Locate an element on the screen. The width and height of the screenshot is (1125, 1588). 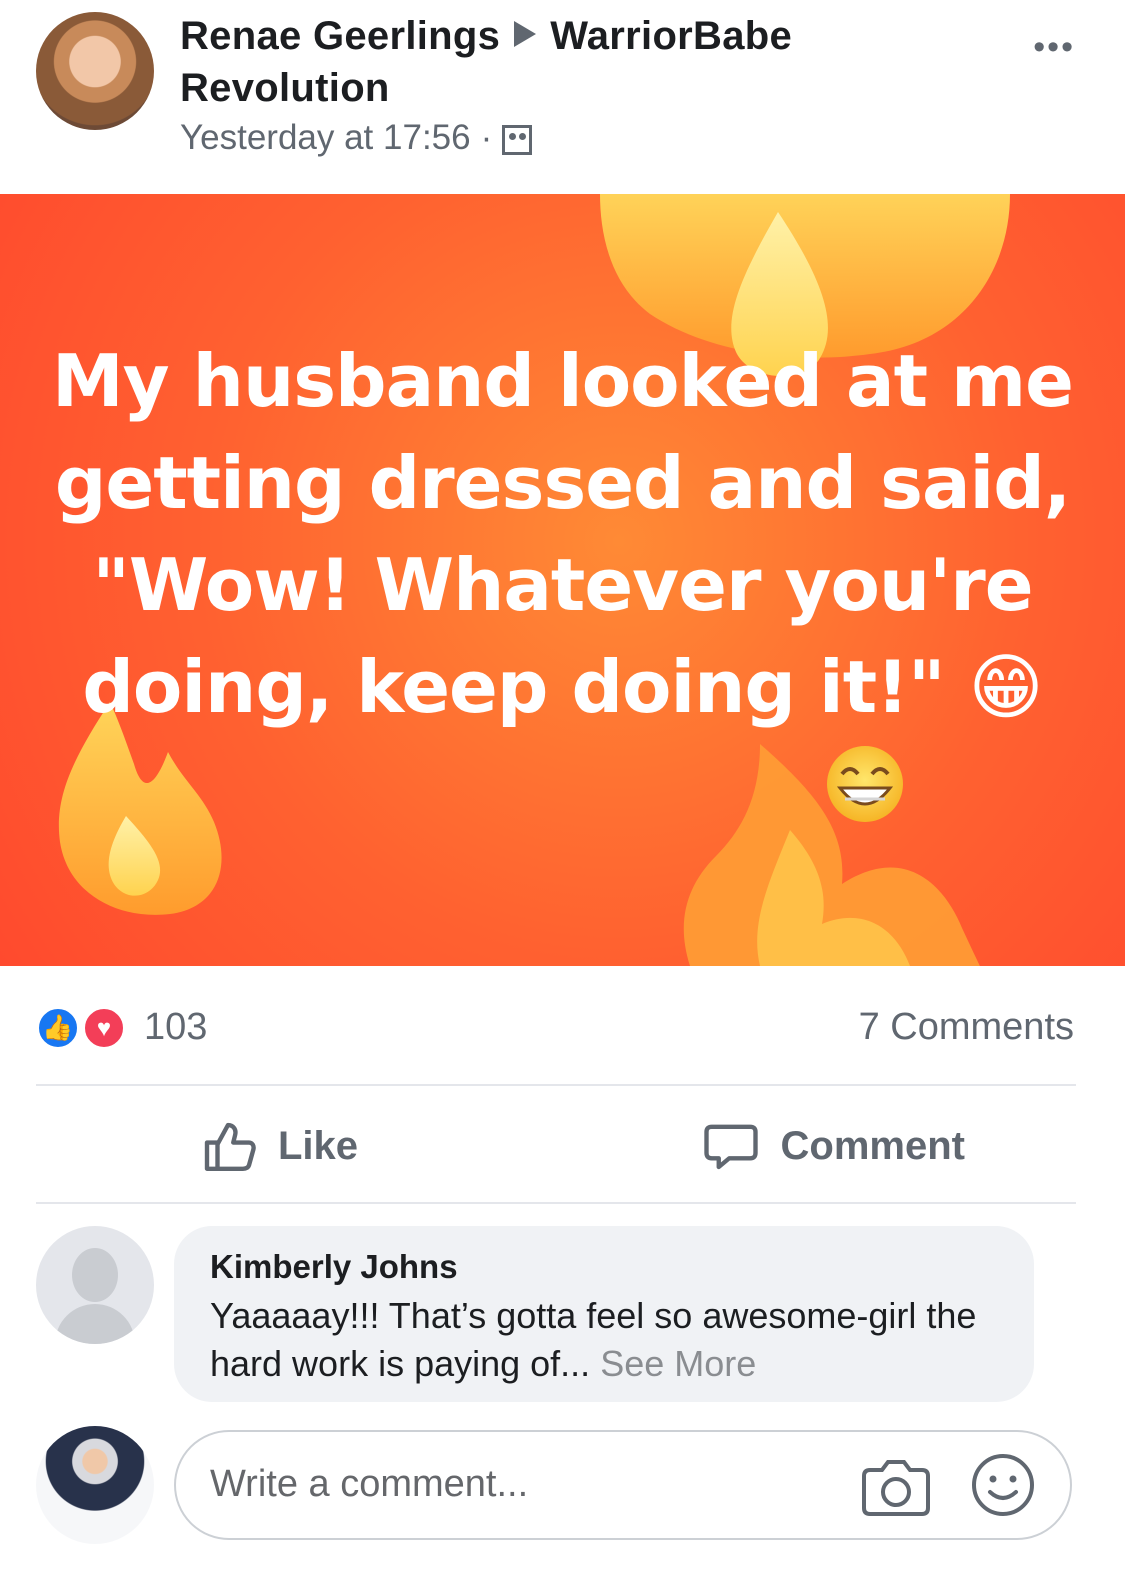
post-meta: Yesterday at 17:56 · is located at coordinates (356, 138).